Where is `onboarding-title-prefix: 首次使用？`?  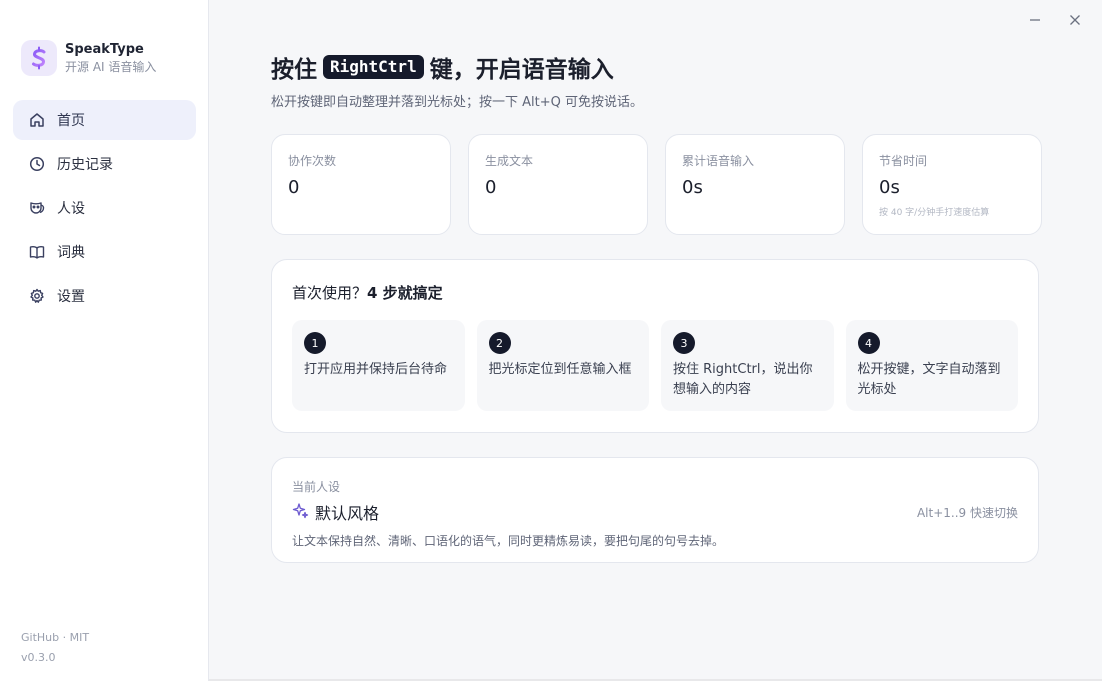
onboarding-title-prefix: 首次使用？ is located at coordinates (330, 293).